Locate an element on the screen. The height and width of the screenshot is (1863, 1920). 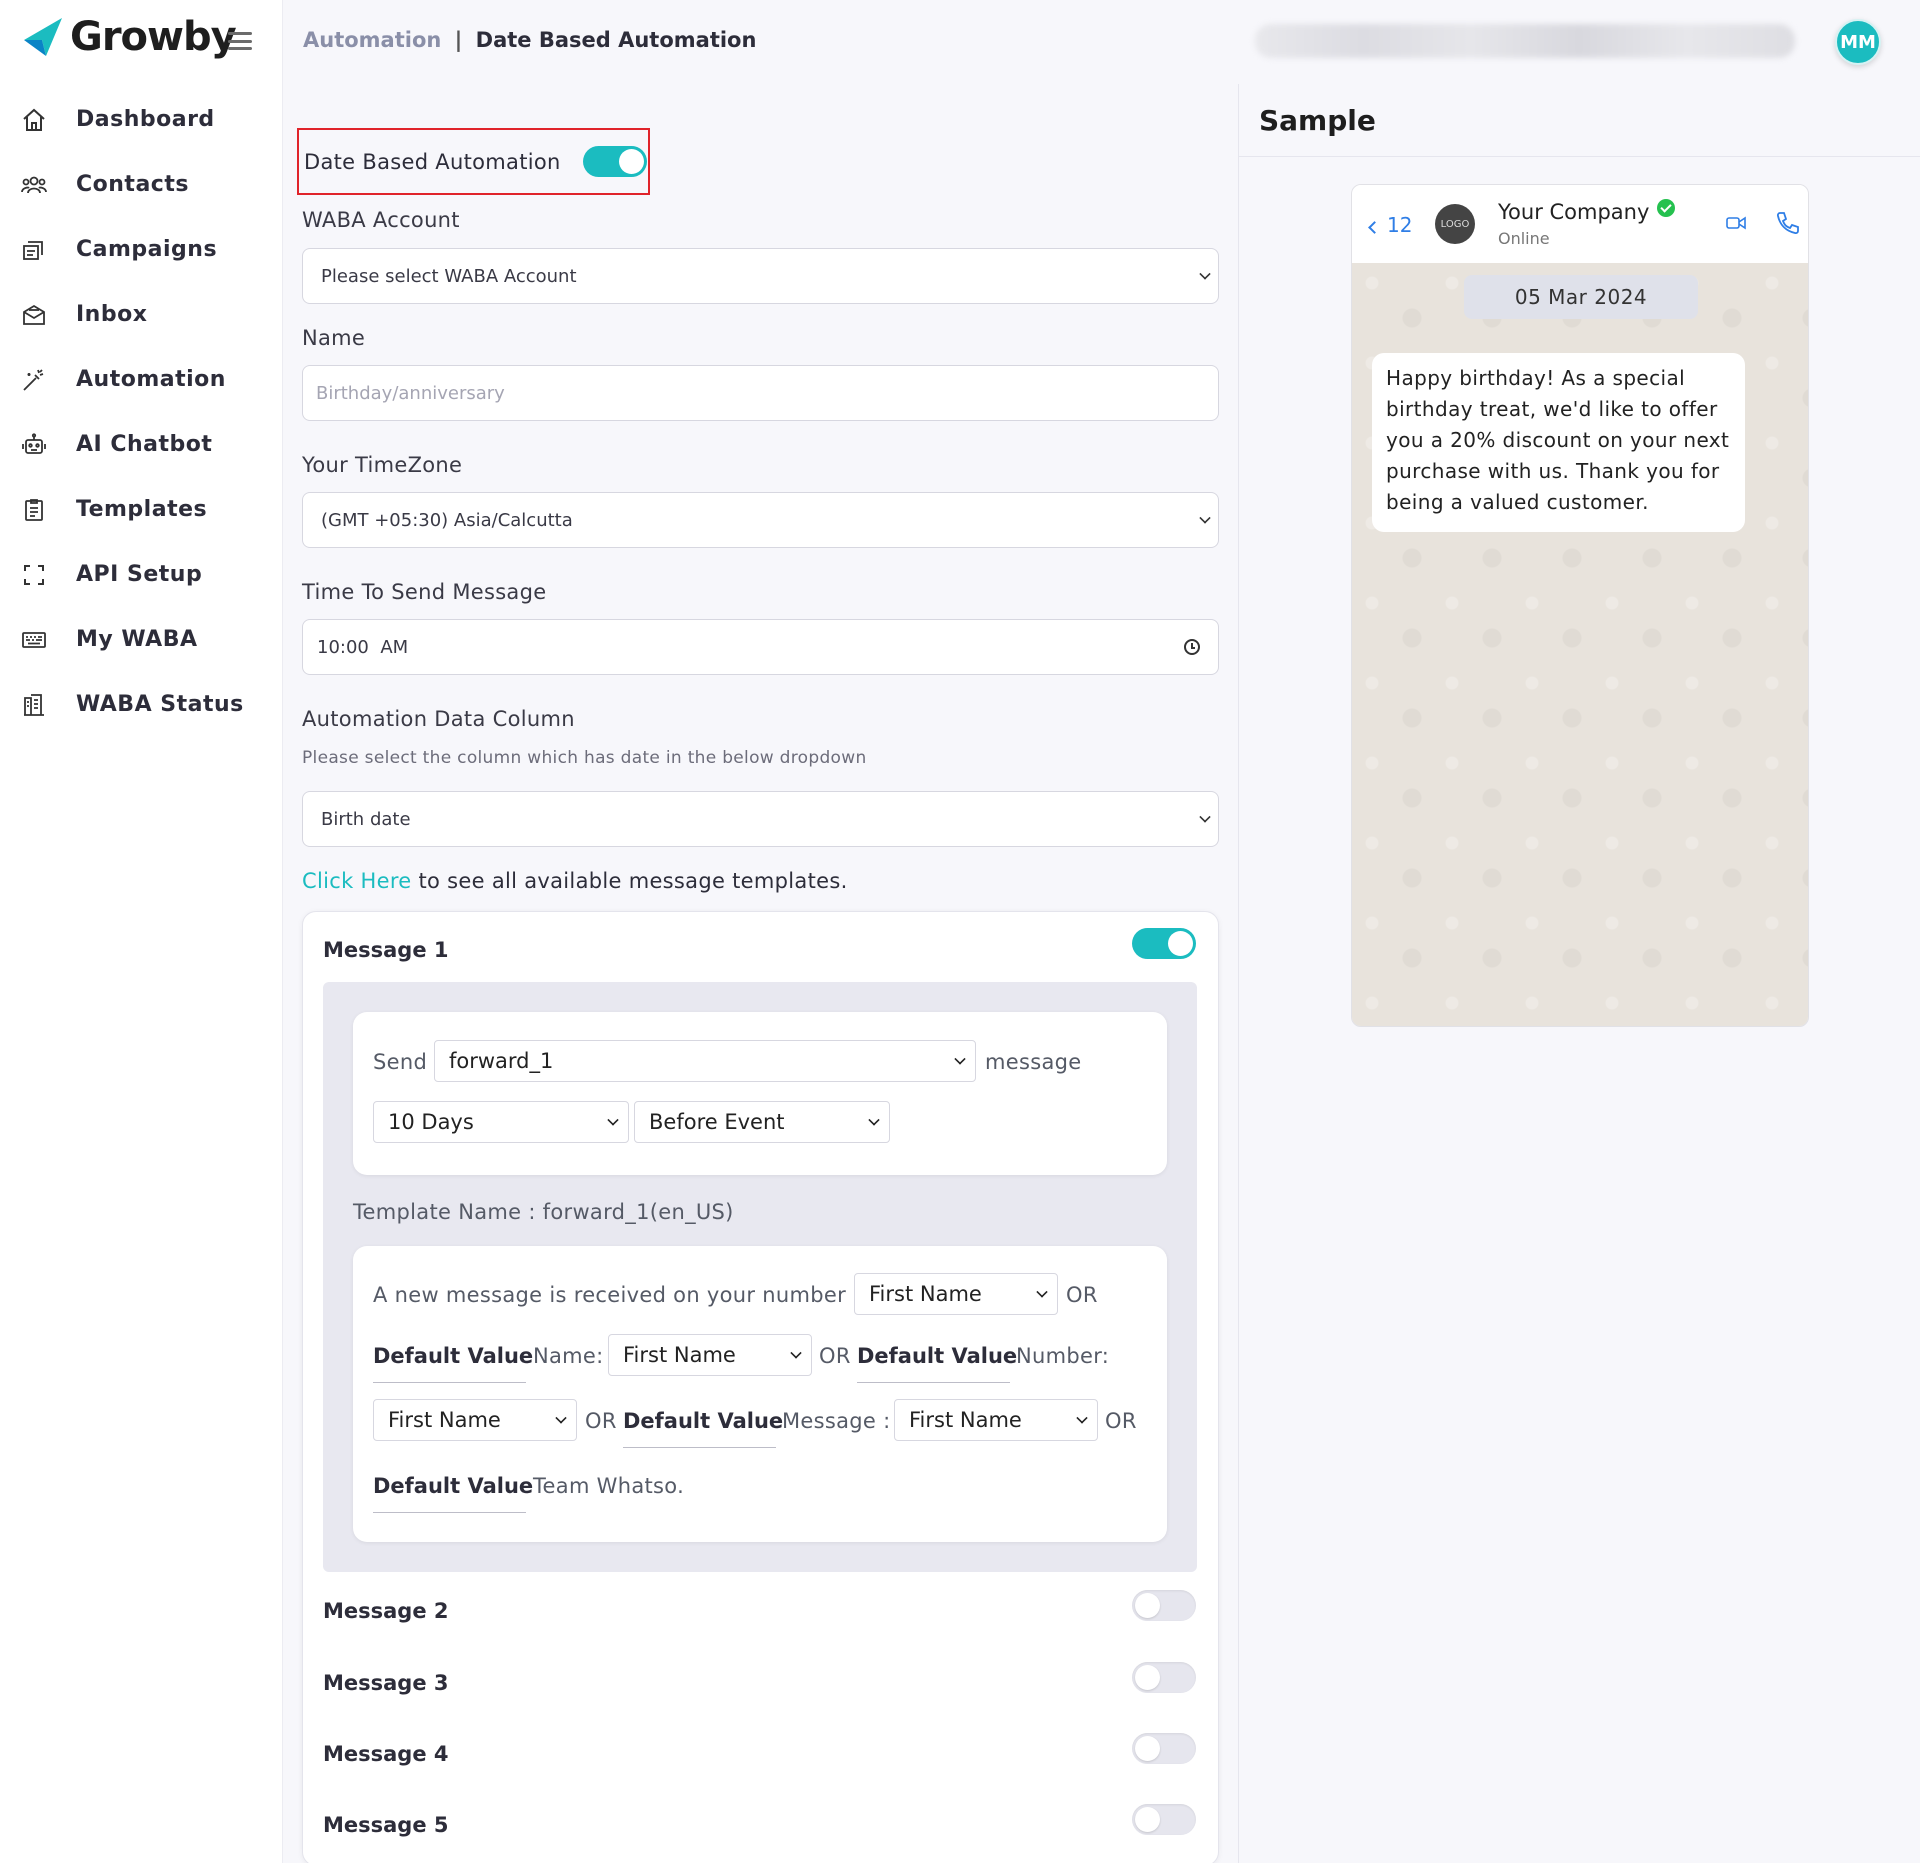
sidebar-item-label: Templates is located at coordinates (142, 509).